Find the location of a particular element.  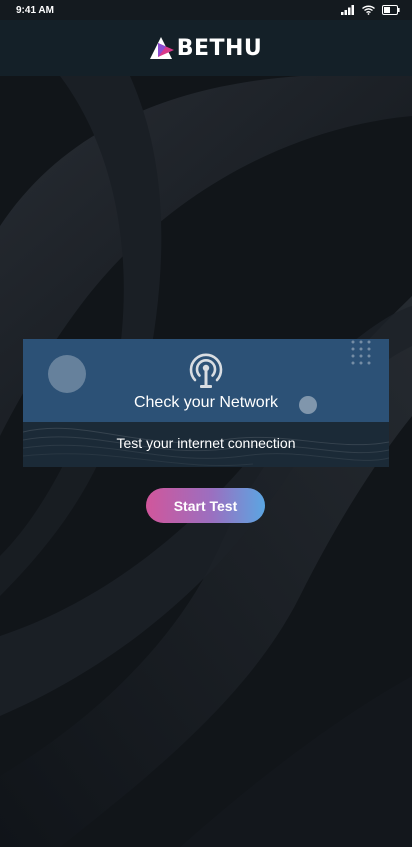

status-icons is located at coordinates (370, 10).